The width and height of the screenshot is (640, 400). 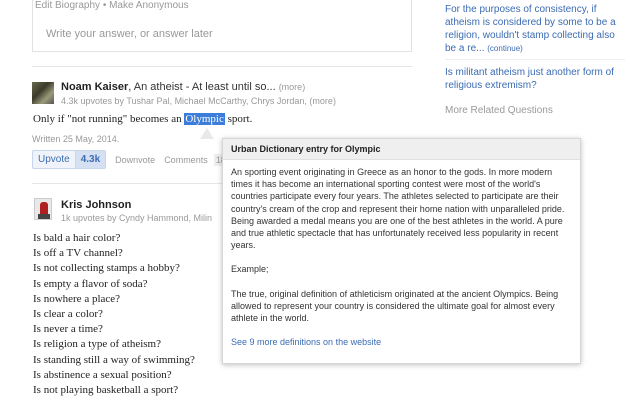 I want to click on answer-input, so click(x=222, y=34).